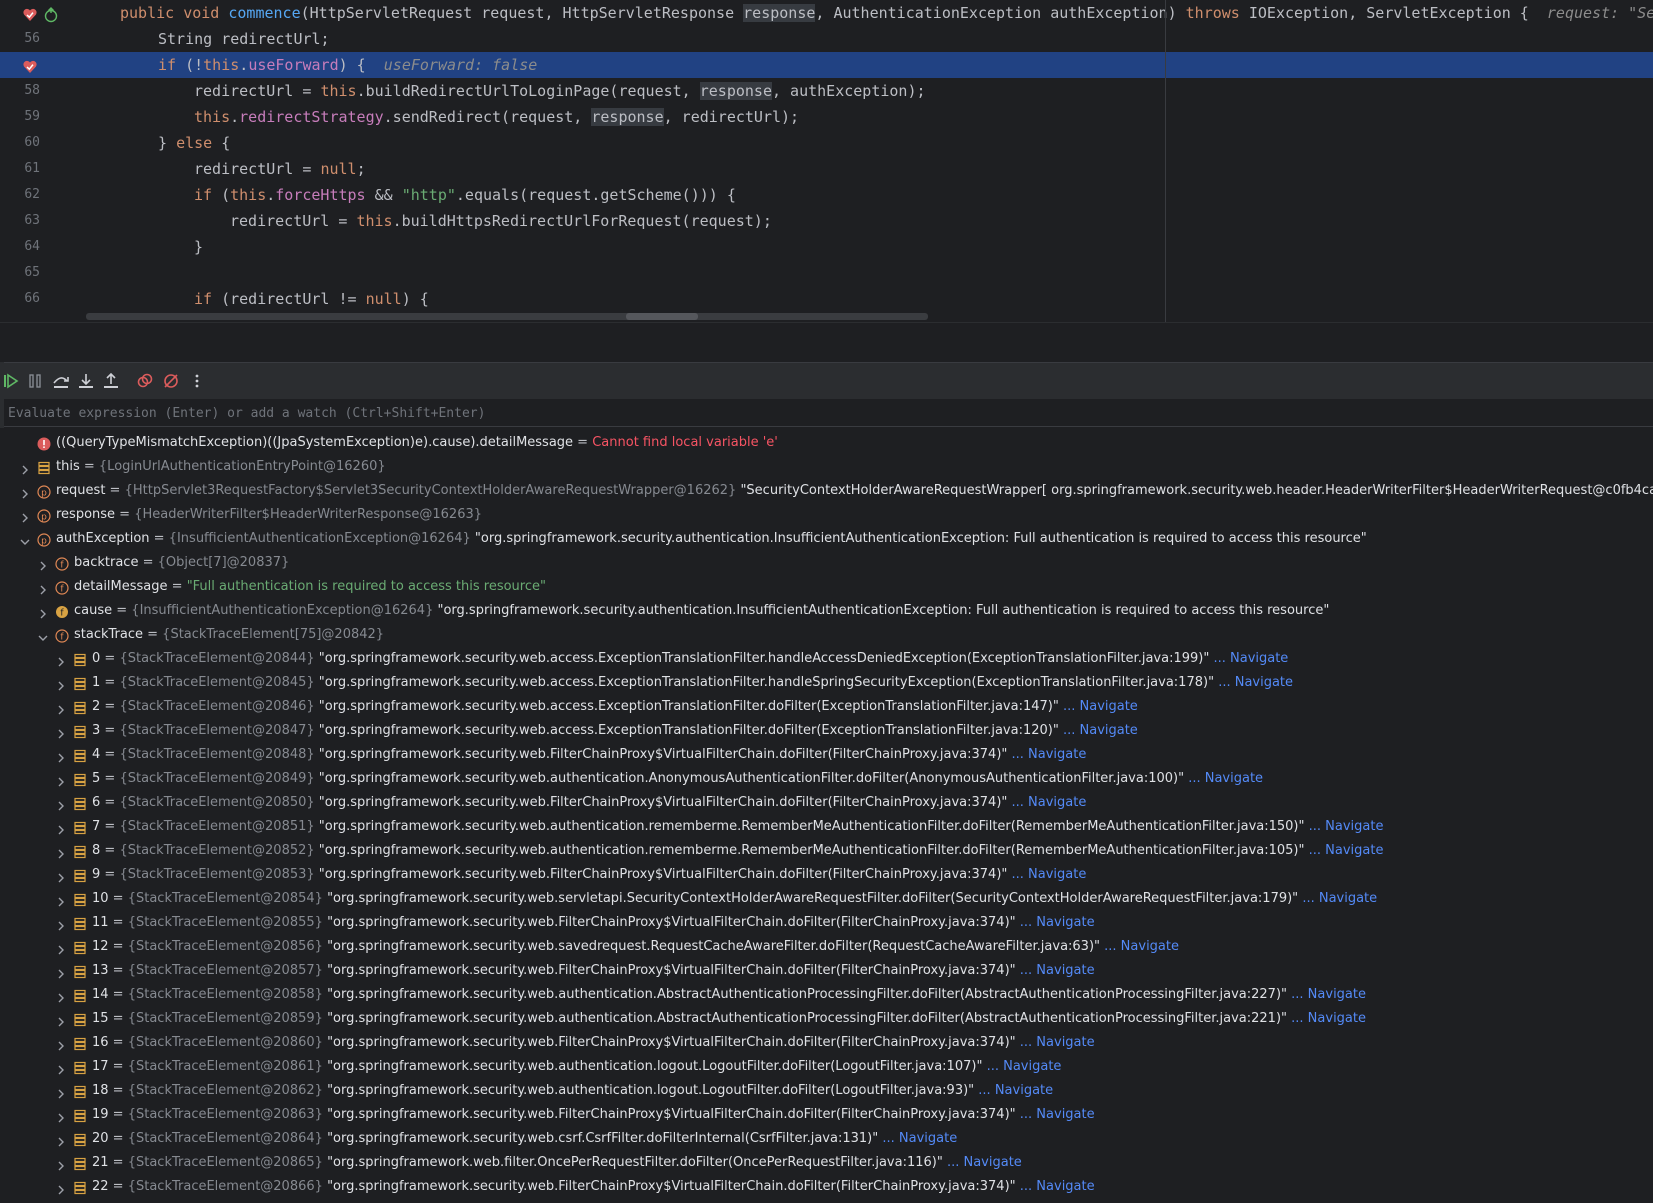 This screenshot has width=1653, height=1203. I want to click on code-line: 56 String redirectUrl;, so click(826, 39).